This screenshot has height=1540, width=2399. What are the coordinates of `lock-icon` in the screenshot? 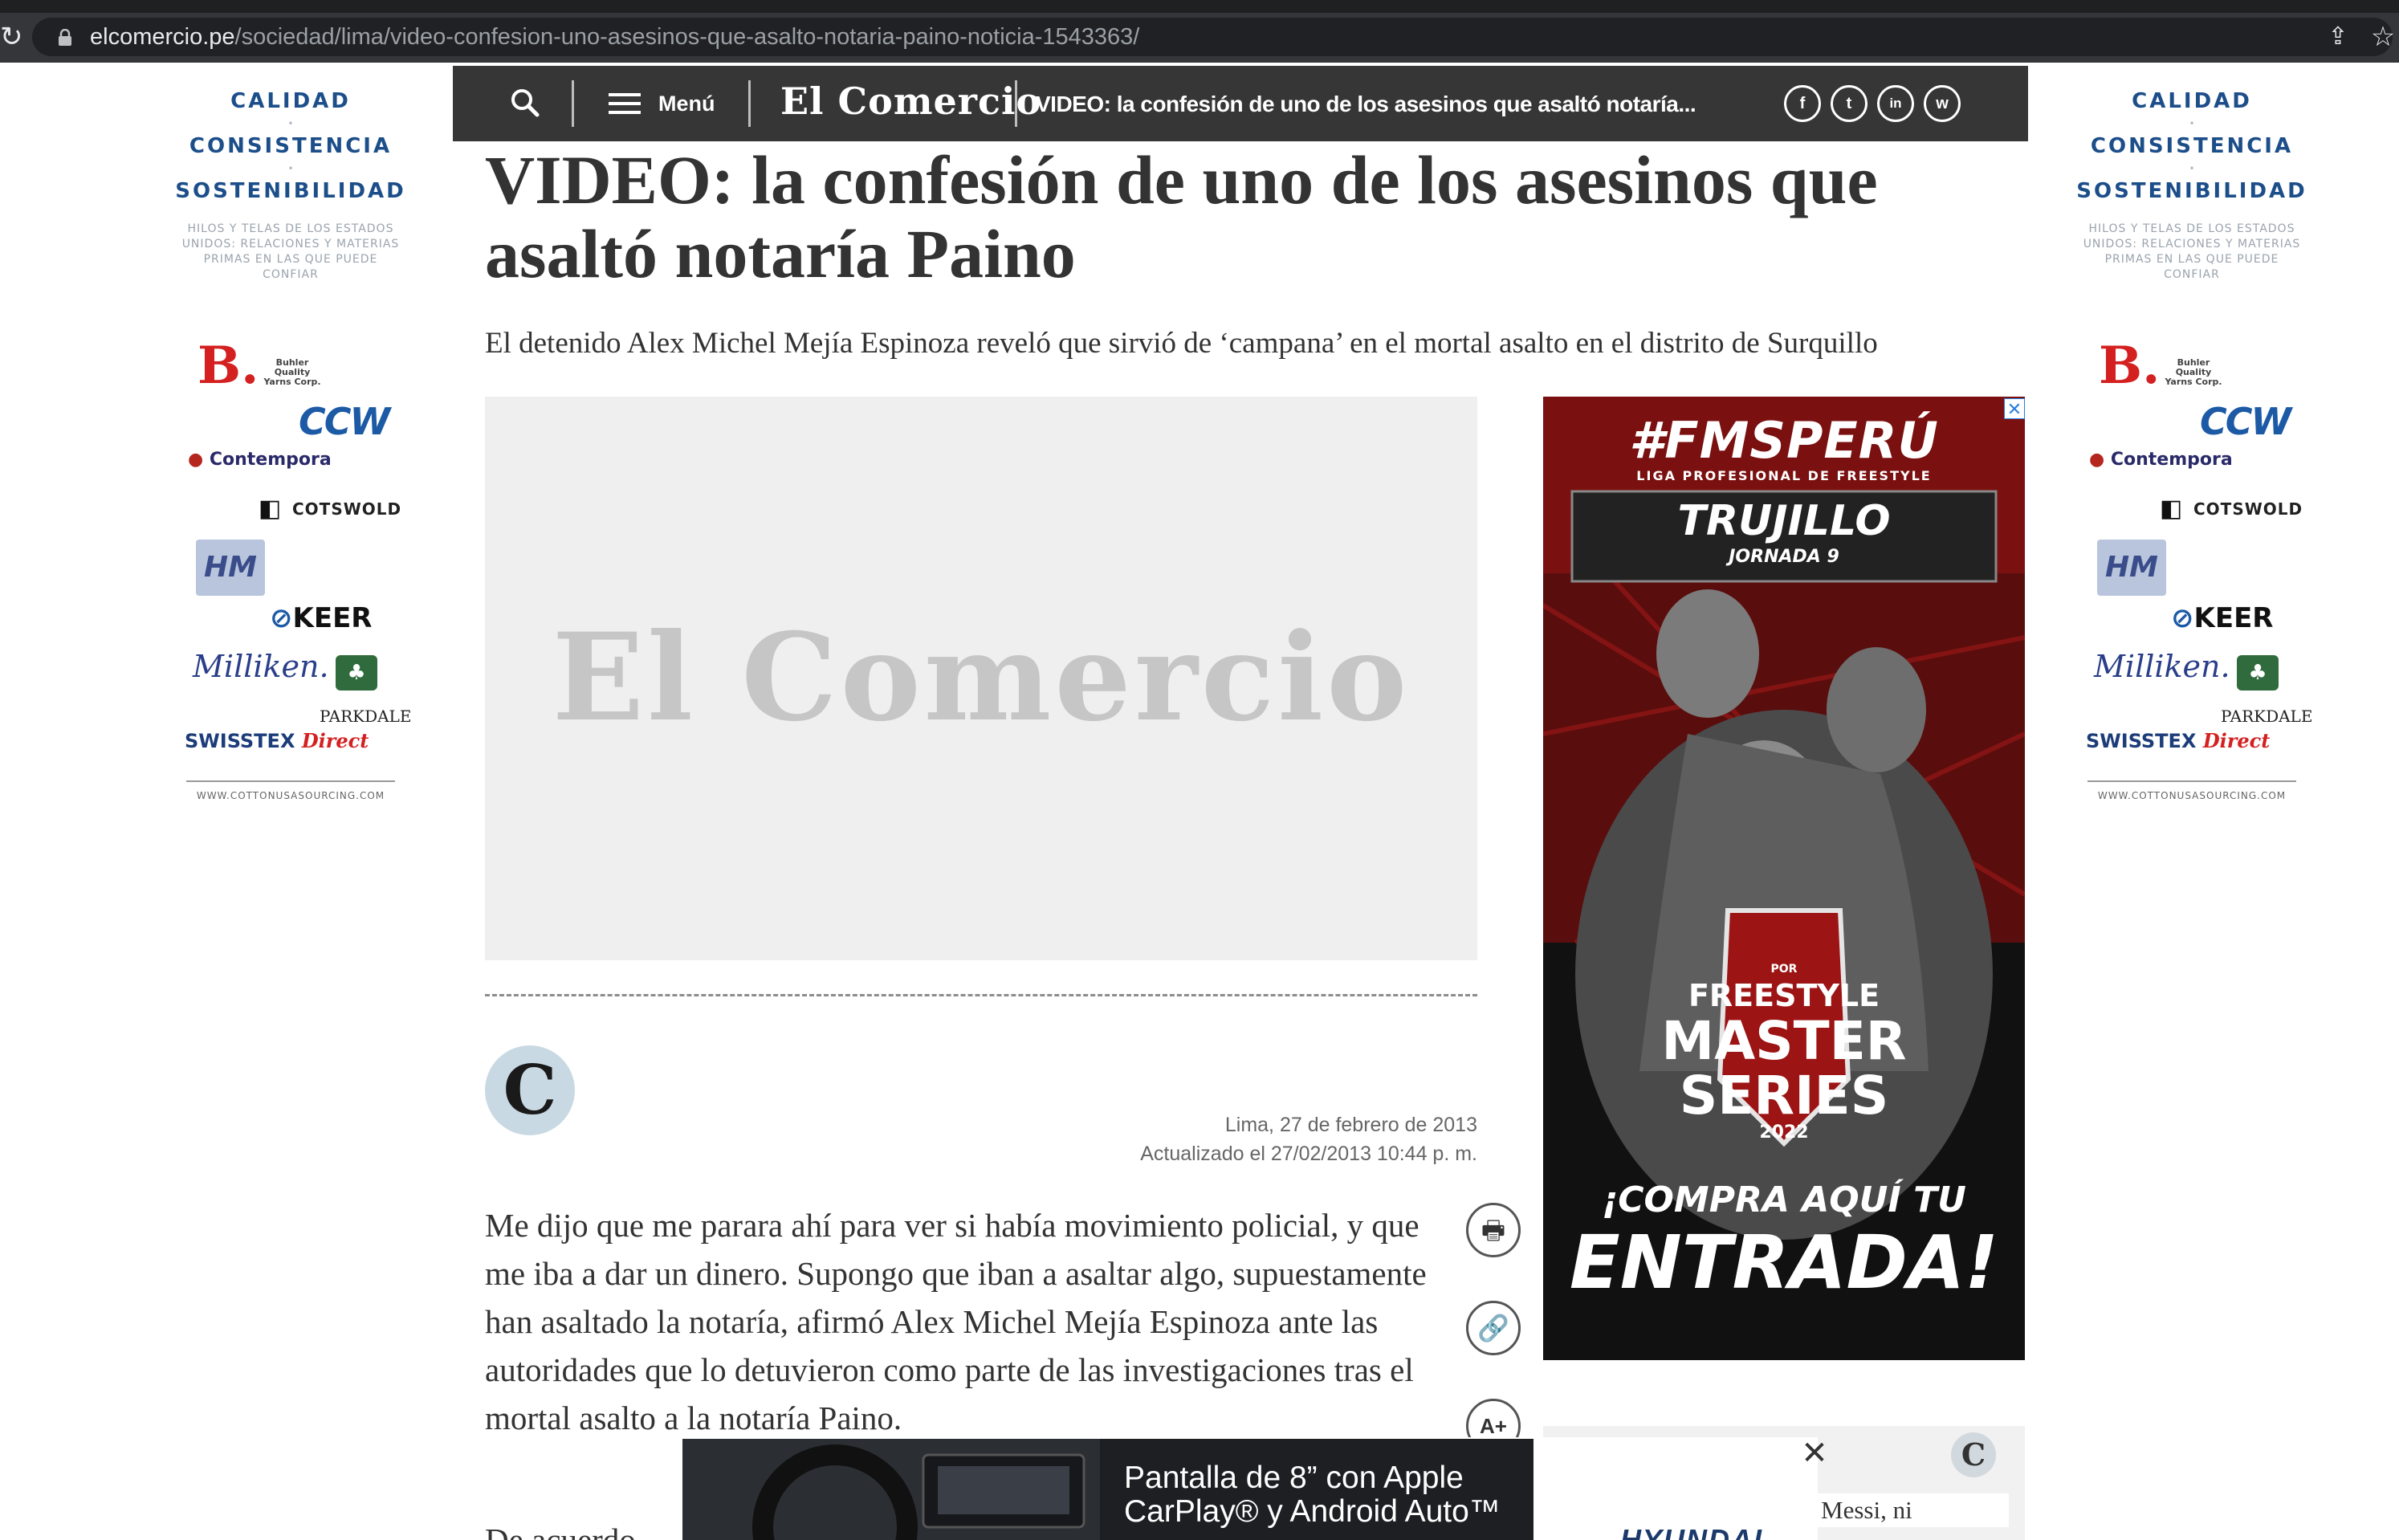 It's located at (65, 37).